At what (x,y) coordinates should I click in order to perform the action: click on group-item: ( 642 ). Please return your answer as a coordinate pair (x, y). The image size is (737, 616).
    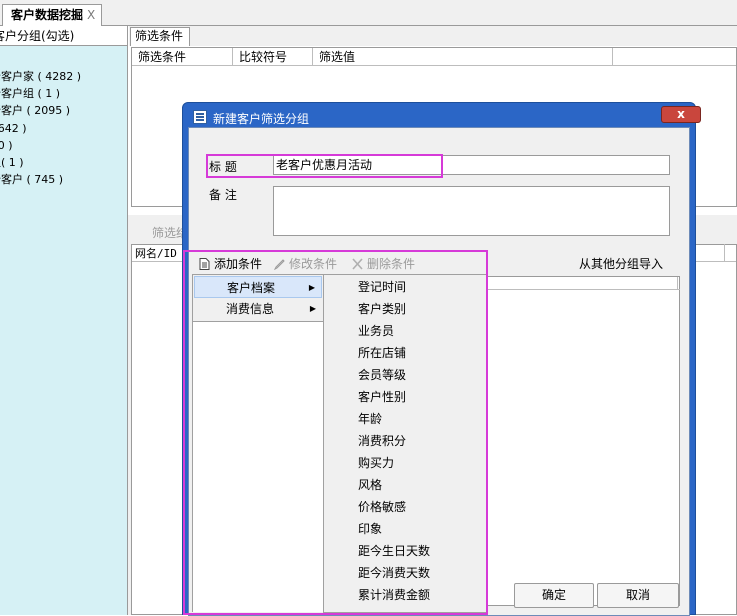
    Looking at the image, I should click on (63, 128).